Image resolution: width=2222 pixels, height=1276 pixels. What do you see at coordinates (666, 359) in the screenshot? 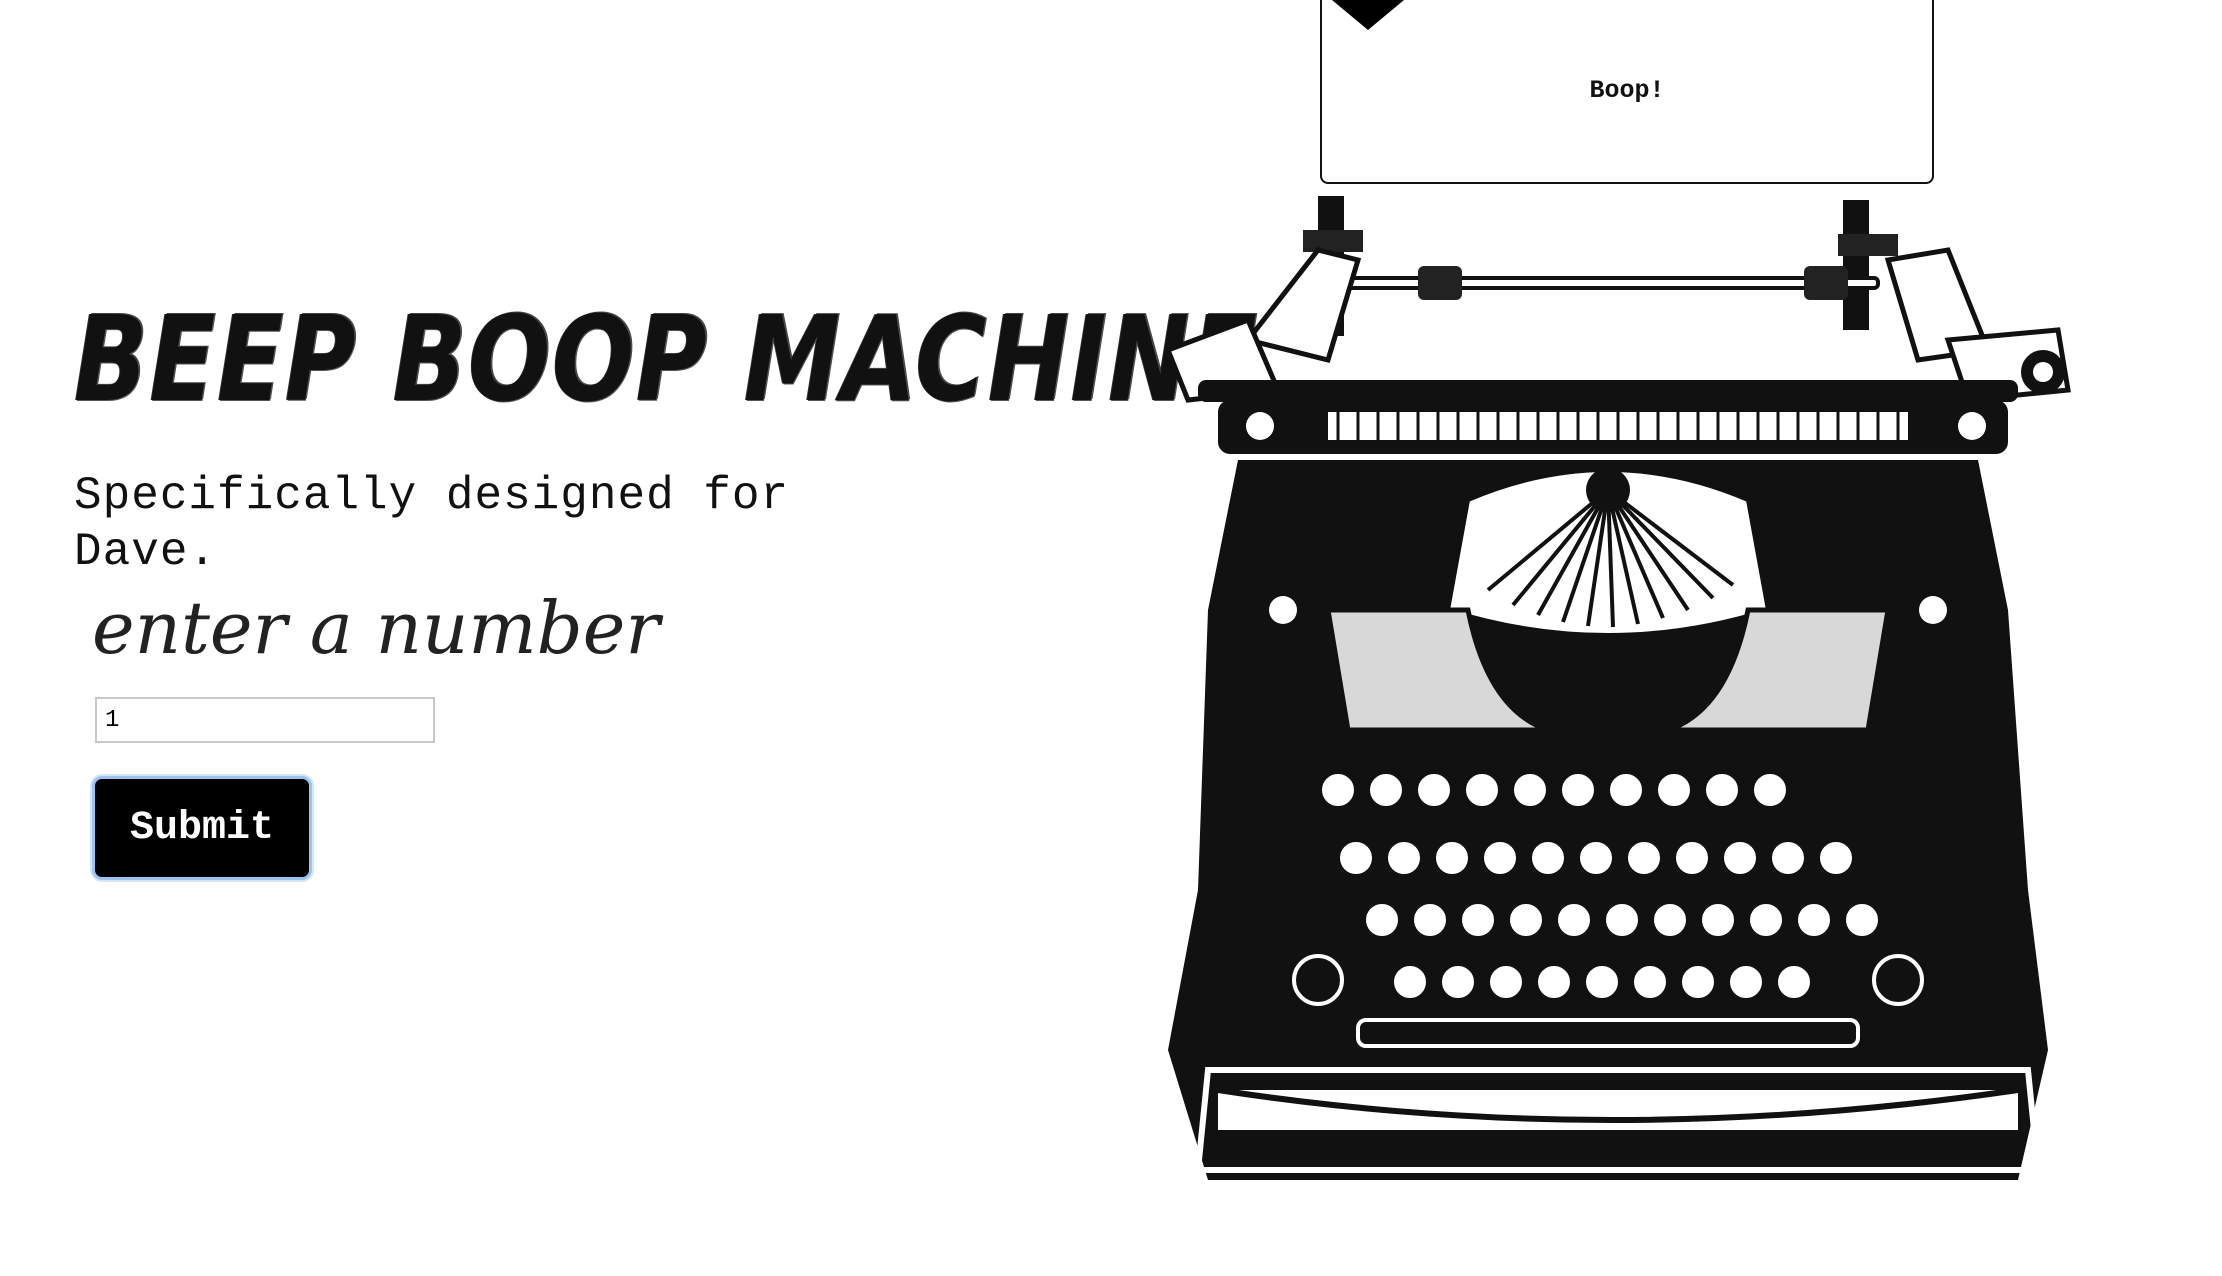
I see `page-title: BEEP BOOP MACHINE` at bounding box center [666, 359].